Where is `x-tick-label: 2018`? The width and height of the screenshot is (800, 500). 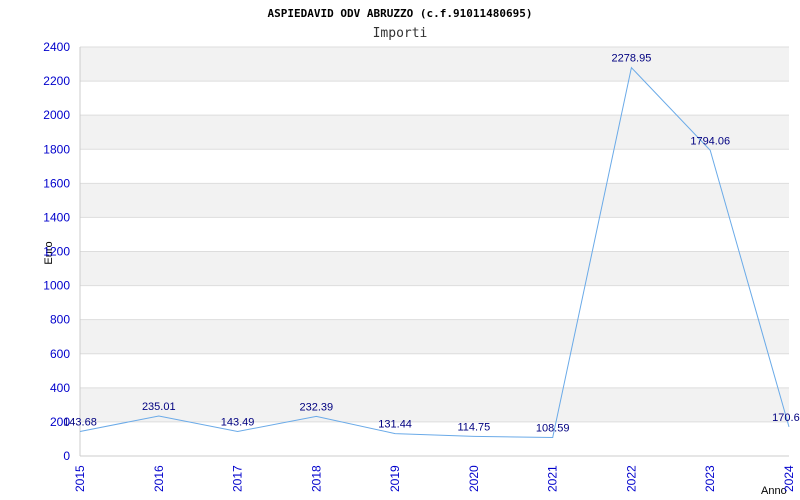
x-tick-label: 2018 is located at coordinates (316, 478).